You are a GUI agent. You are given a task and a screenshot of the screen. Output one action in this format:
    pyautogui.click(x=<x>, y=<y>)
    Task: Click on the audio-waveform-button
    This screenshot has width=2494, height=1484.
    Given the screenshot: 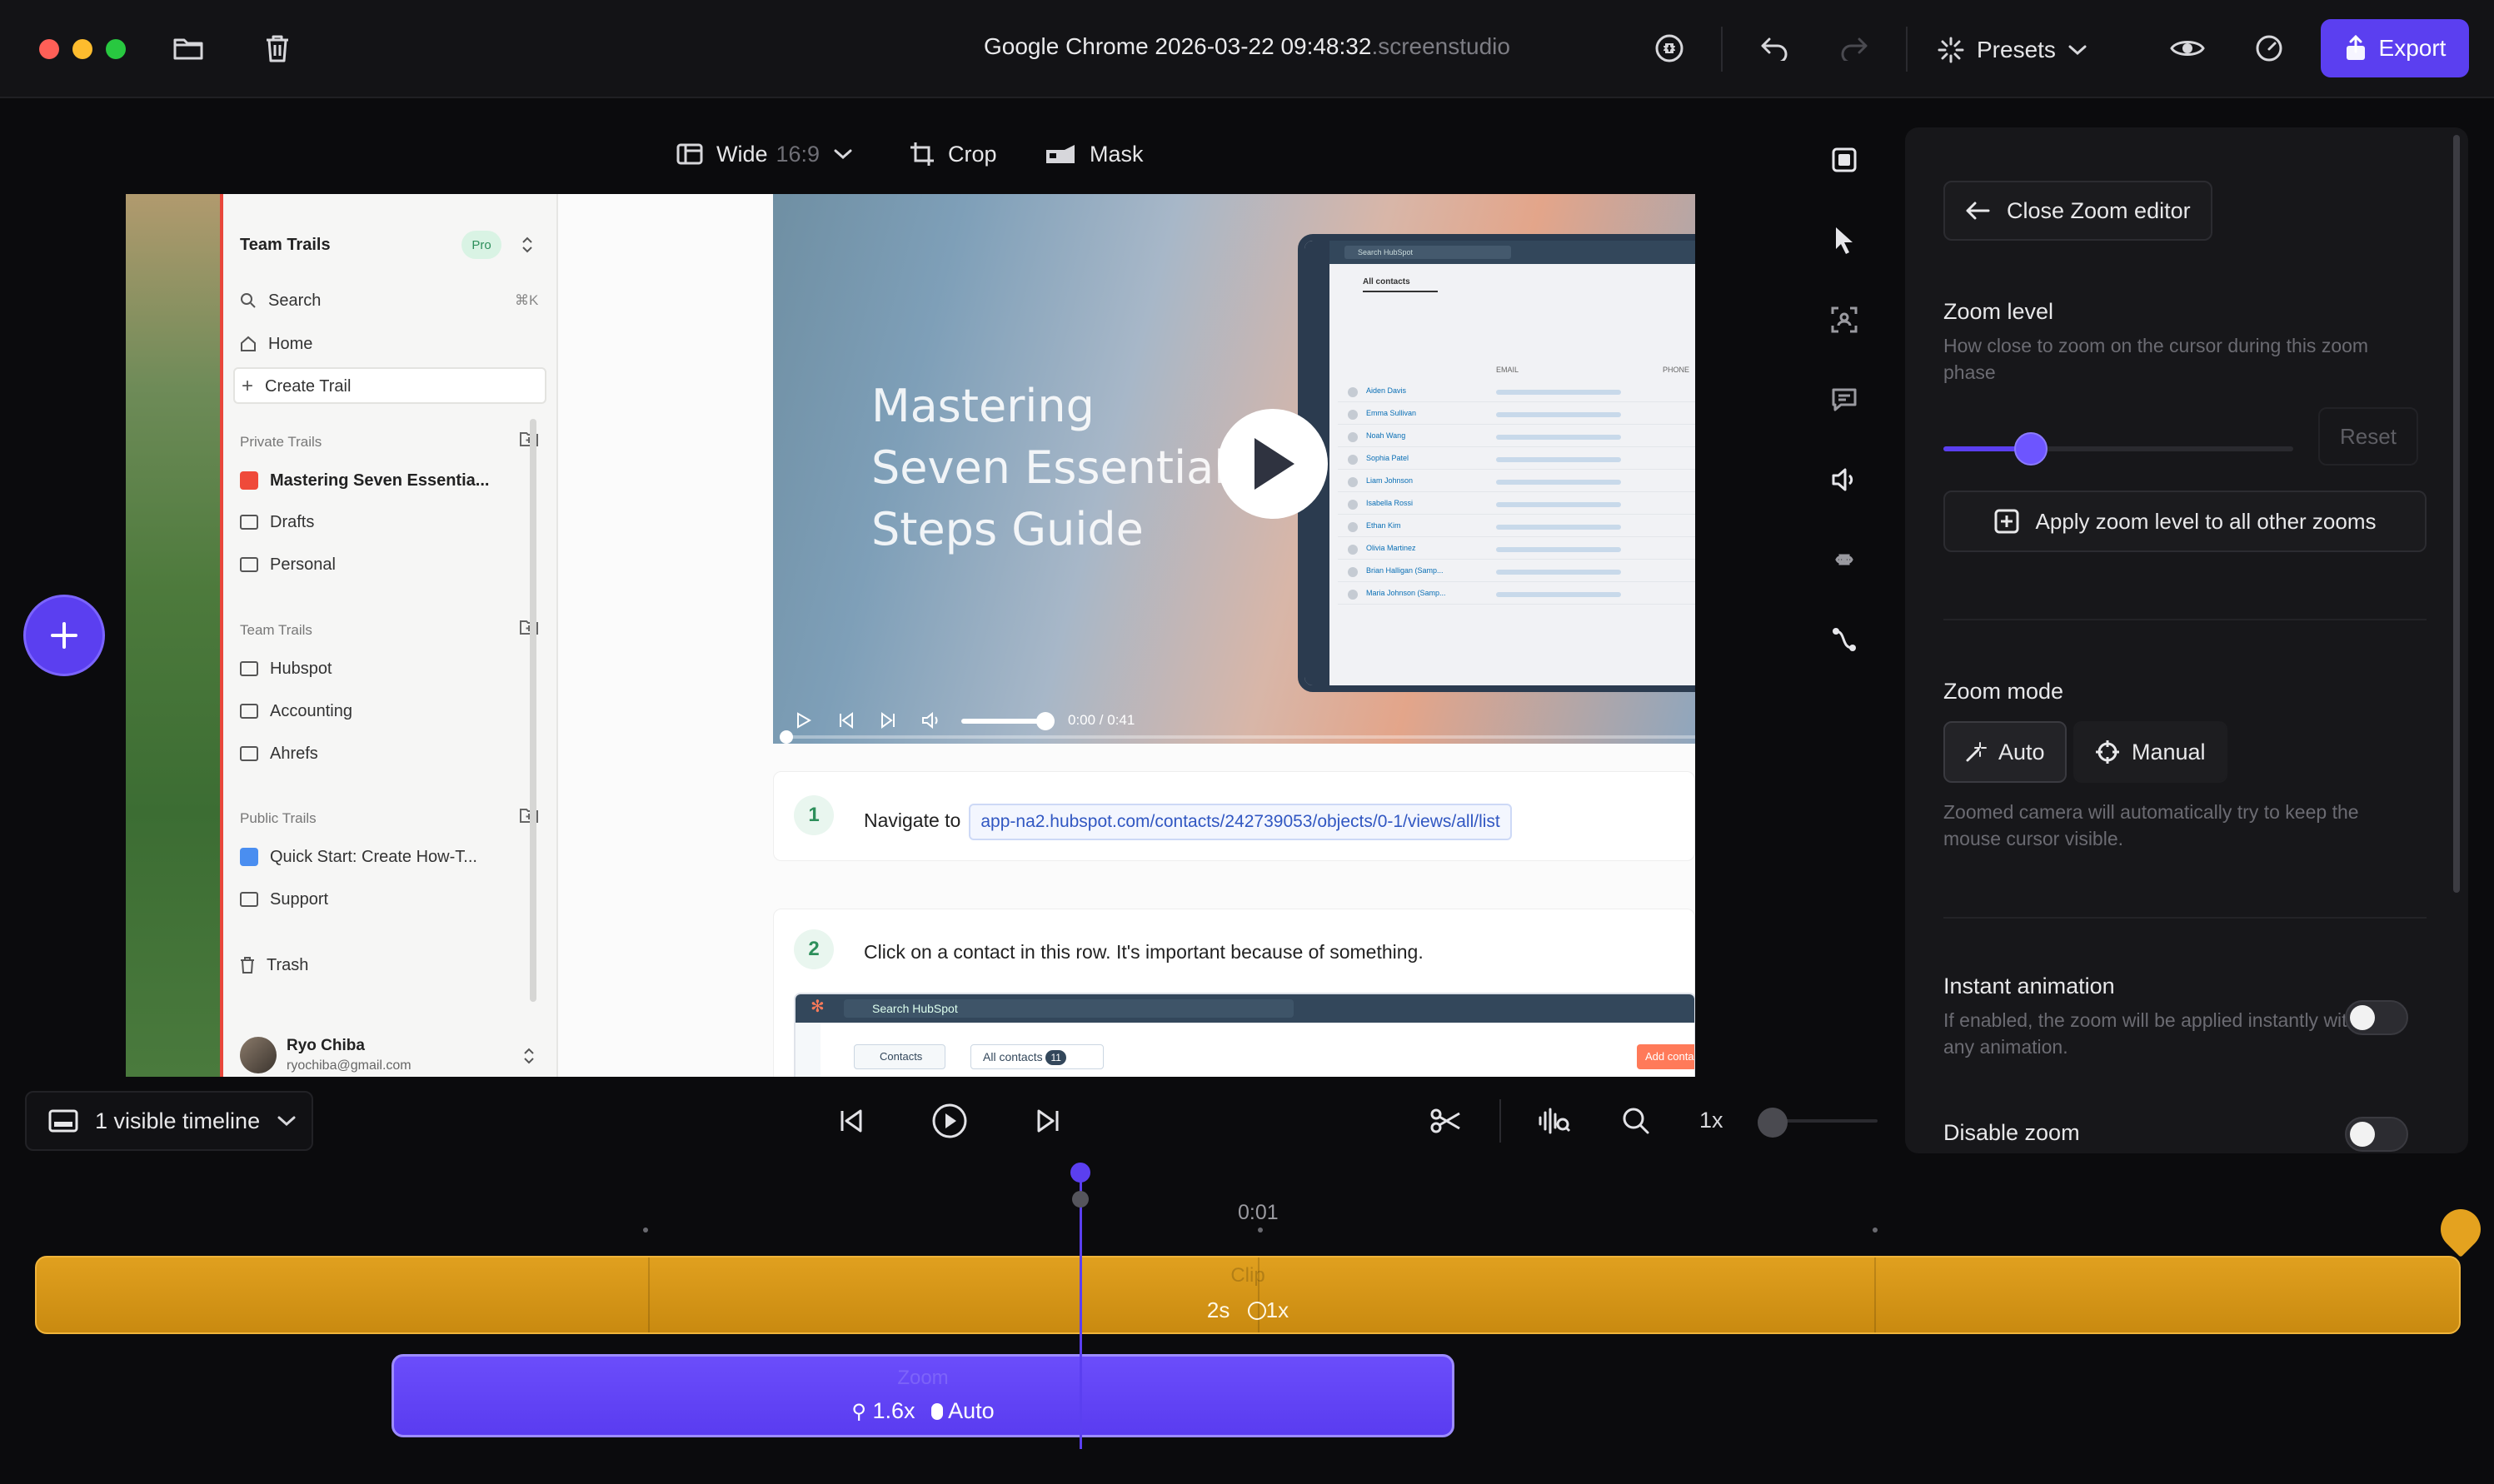 What is the action you would take?
    pyautogui.click(x=1555, y=1121)
    